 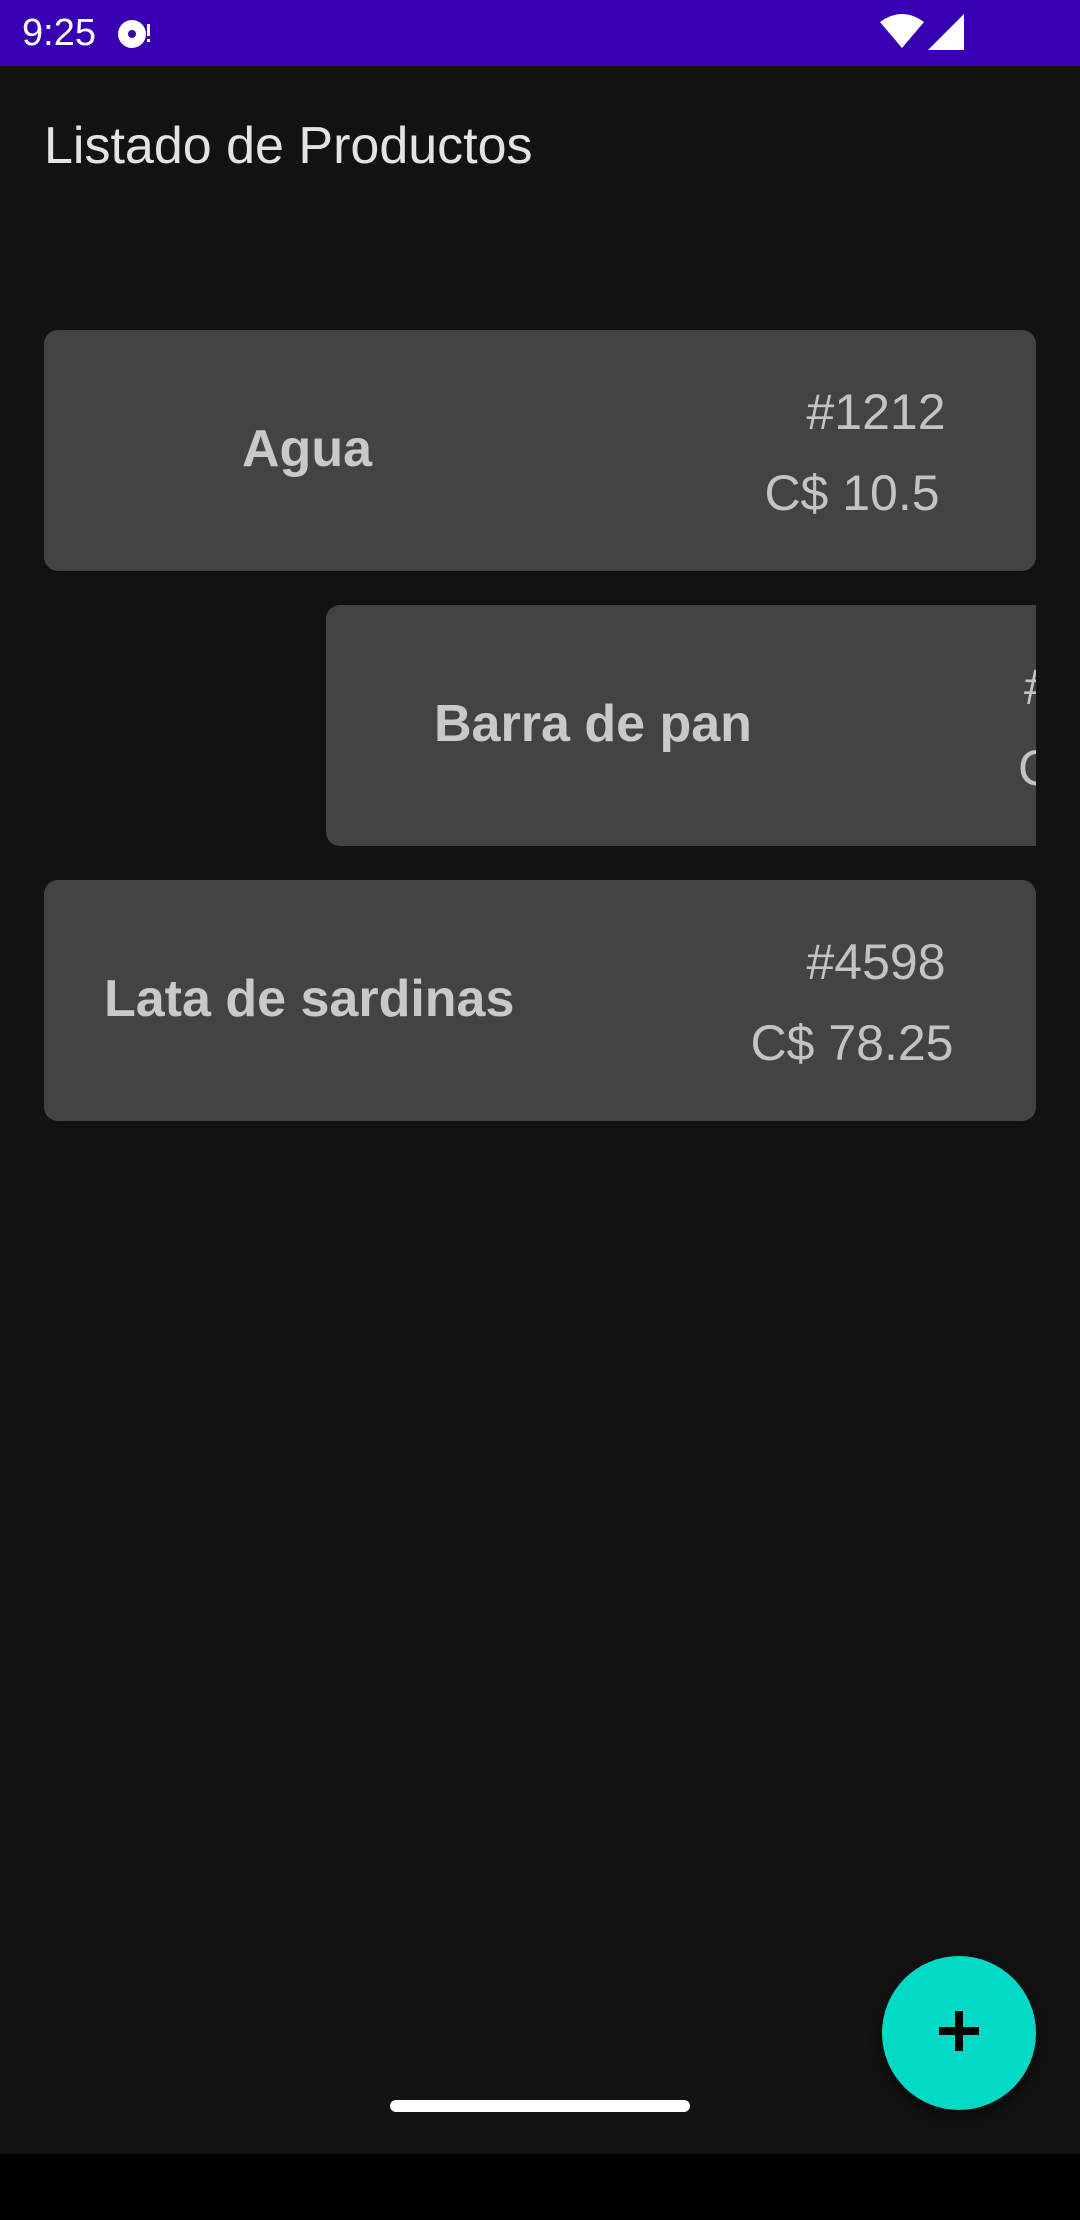 I want to click on page-title: Listado de Productos, so click(x=288, y=146).